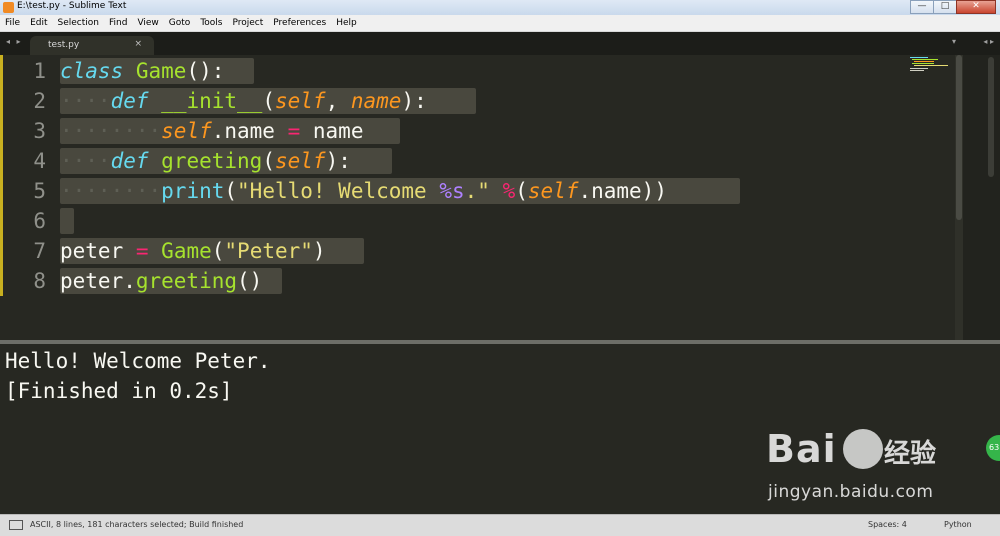 Image resolution: width=1000 pixels, height=536 pixels. What do you see at coordinates (67, 221) in the screenshot?
I see `selection-highlight` at bounding box center [67, 221].